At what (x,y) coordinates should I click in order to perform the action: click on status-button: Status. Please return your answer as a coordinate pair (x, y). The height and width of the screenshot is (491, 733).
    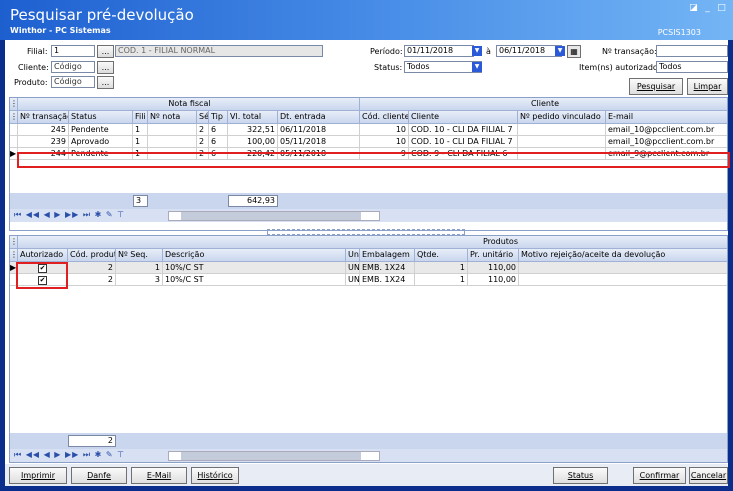
    Looking at the image, I should click on (580, 475).